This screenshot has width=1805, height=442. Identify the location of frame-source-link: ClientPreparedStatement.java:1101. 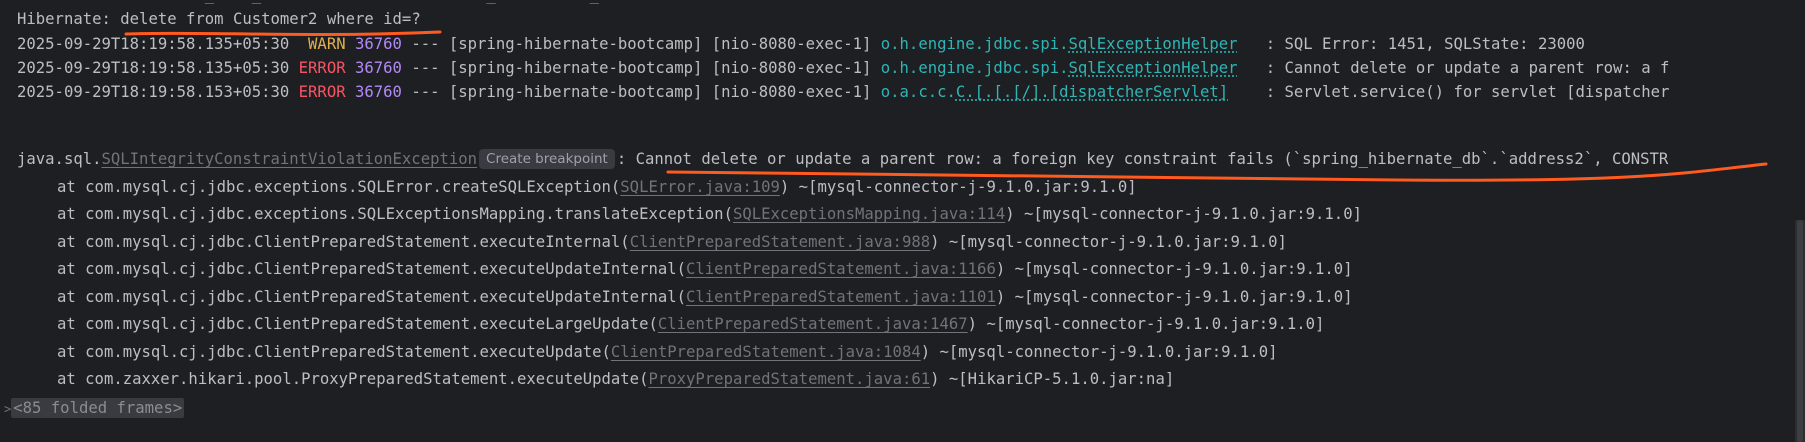
(841, 297).